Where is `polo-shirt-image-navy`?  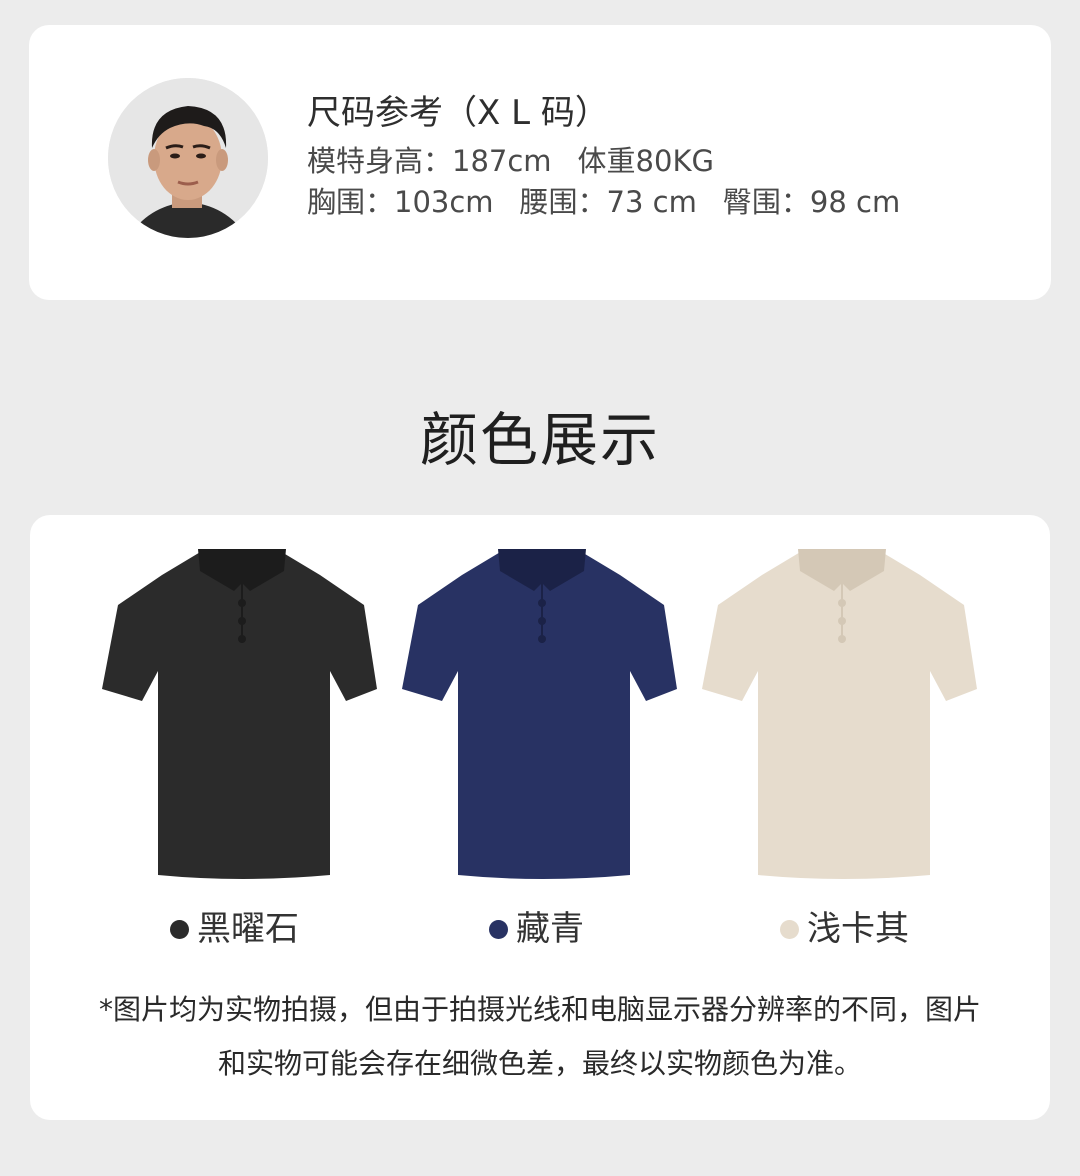
polo-shirt-image-navy is located at coordinates (542, 713).